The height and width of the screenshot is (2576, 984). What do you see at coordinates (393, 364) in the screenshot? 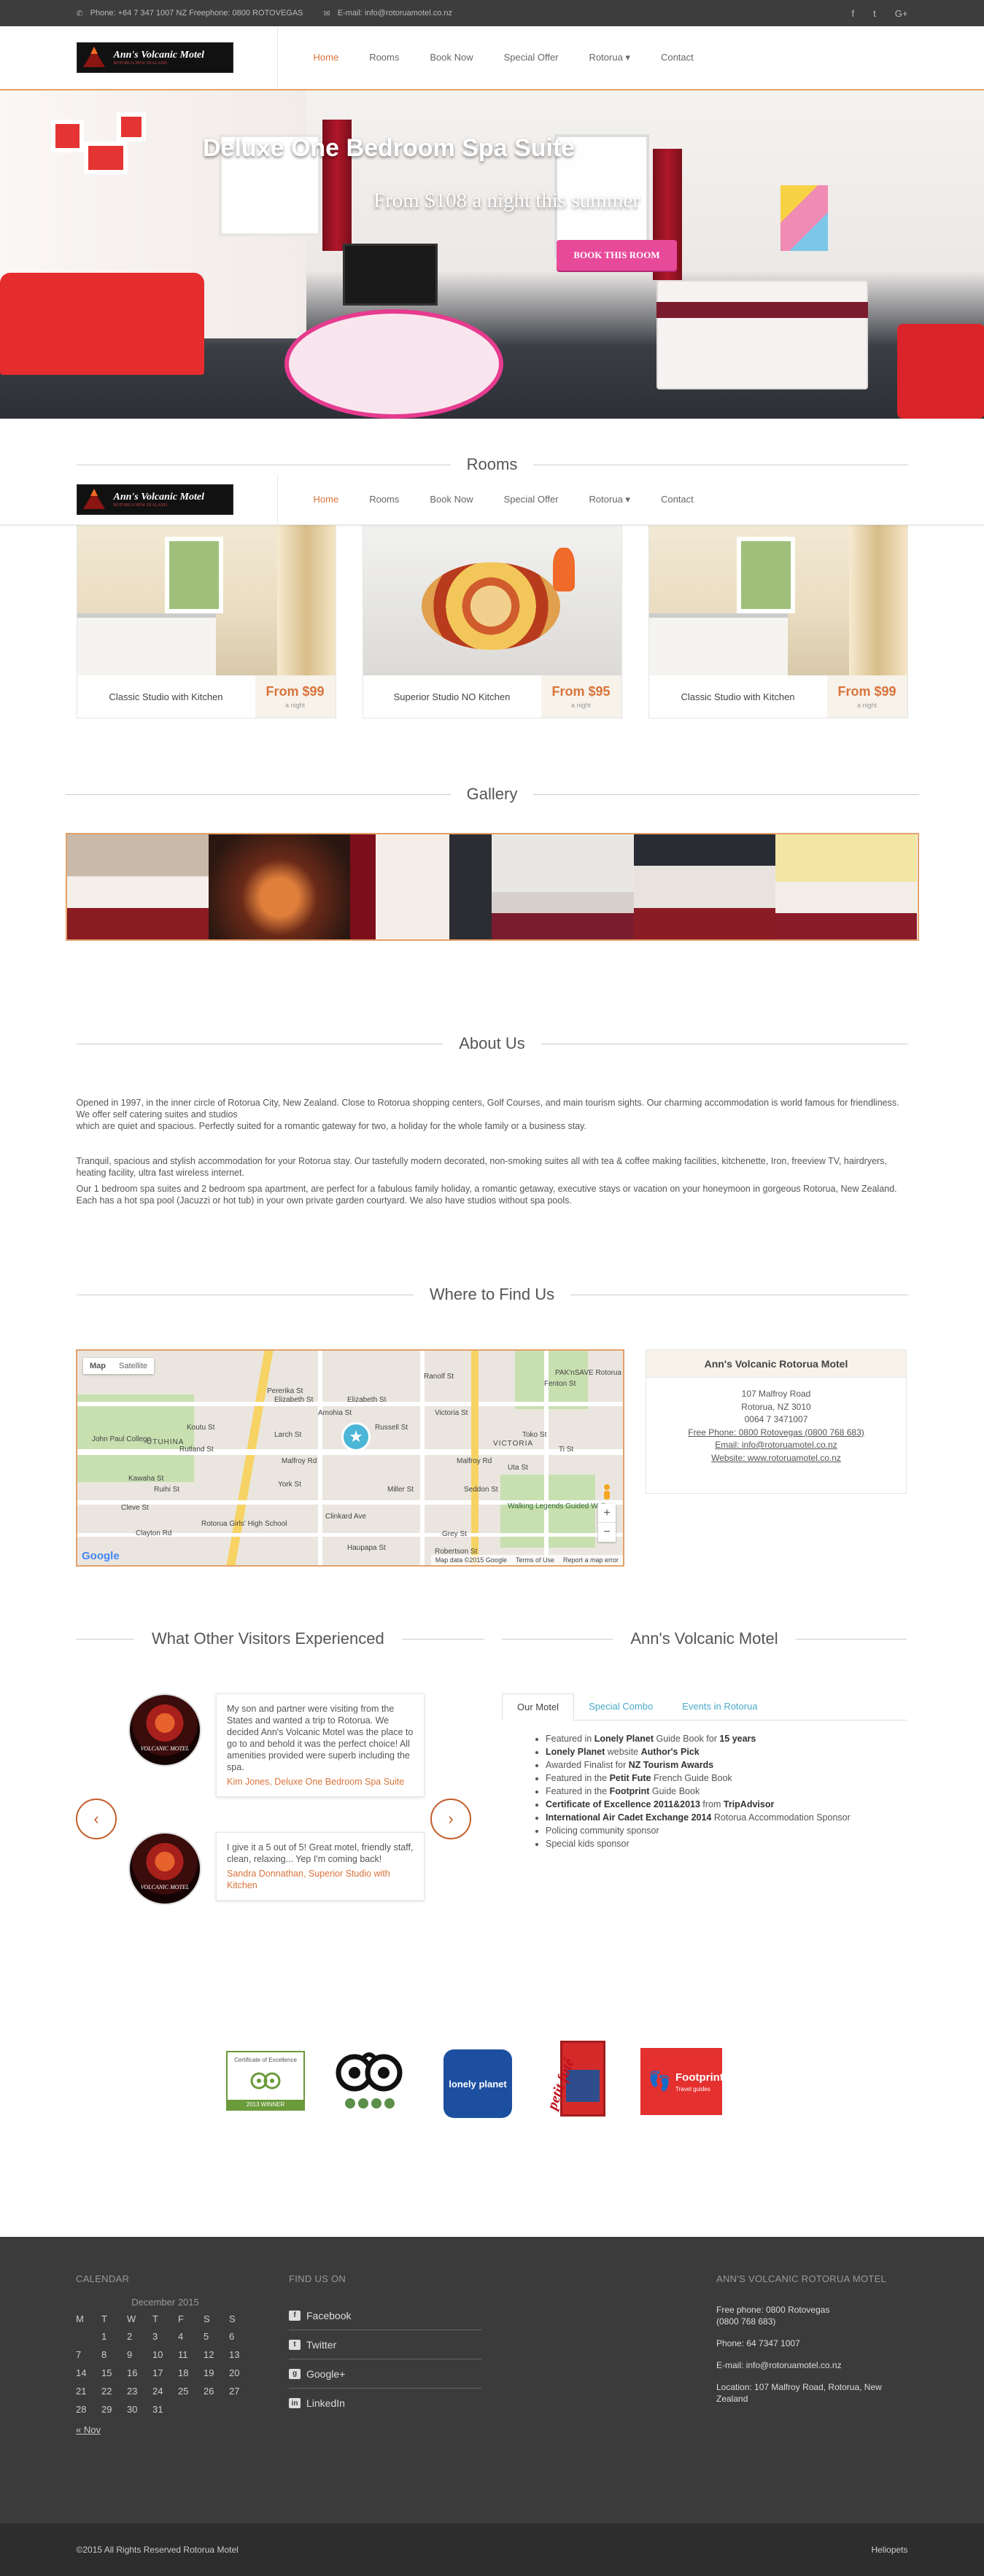
I see `hero-photo-table` at bounding box center [393, 364].